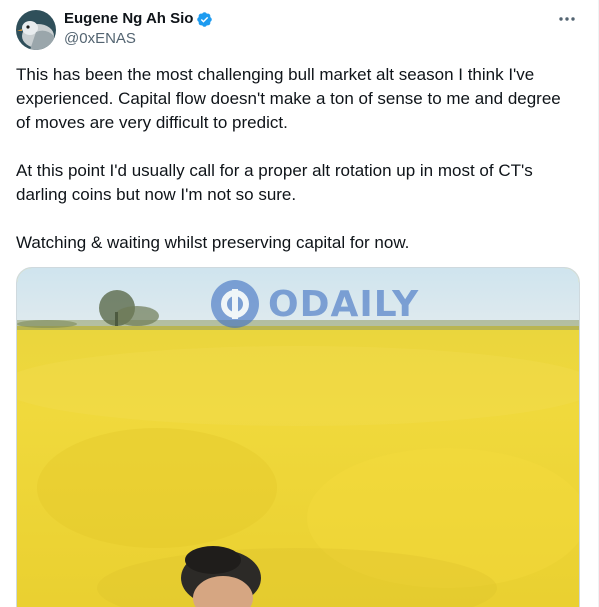 This screenshot has width=599, height=607. I want to click on more-options-button, so click(567, 19).